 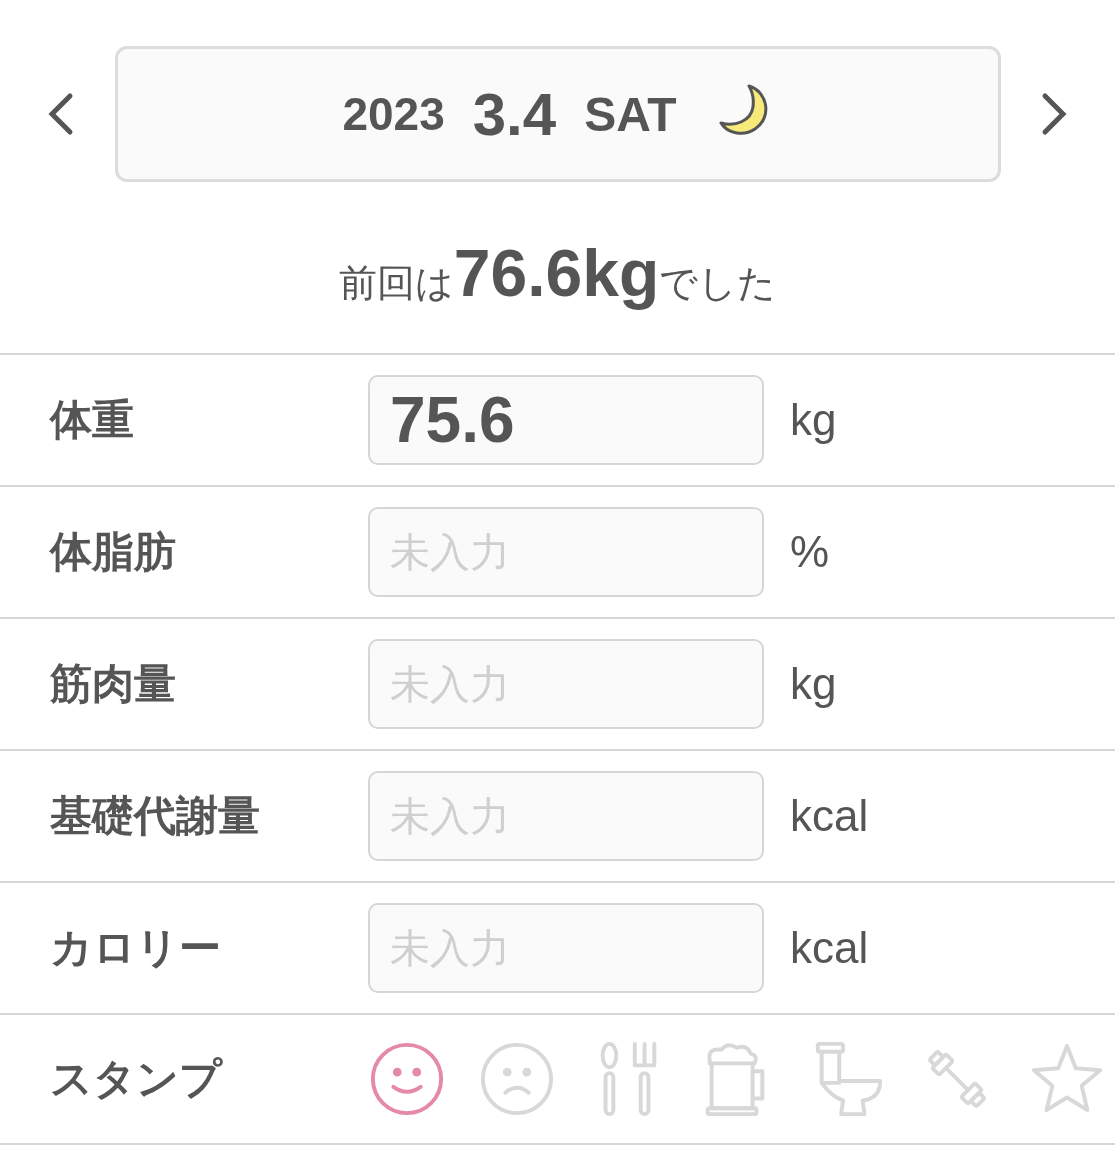 What do you see at coordinates (557, 272) in the screenshot?
I see `previous-weight-text: 前回は76.6kgでした` at bounding box center [557, 272].